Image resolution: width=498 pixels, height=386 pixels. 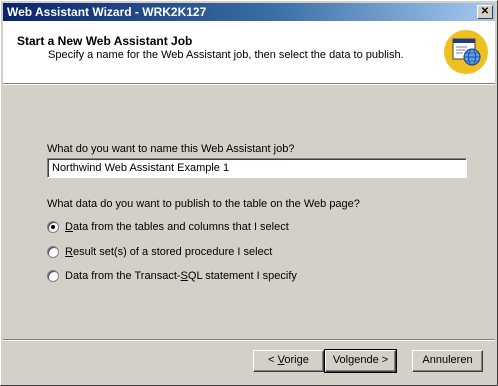 I want to click on footer-divider, so click(x=249, y=340).